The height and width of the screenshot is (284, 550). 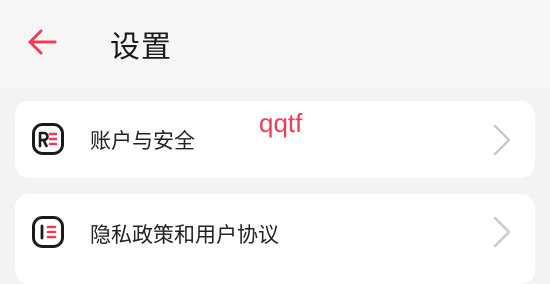 I want to click on arrow-left-icon, so click(x=42, y=42).